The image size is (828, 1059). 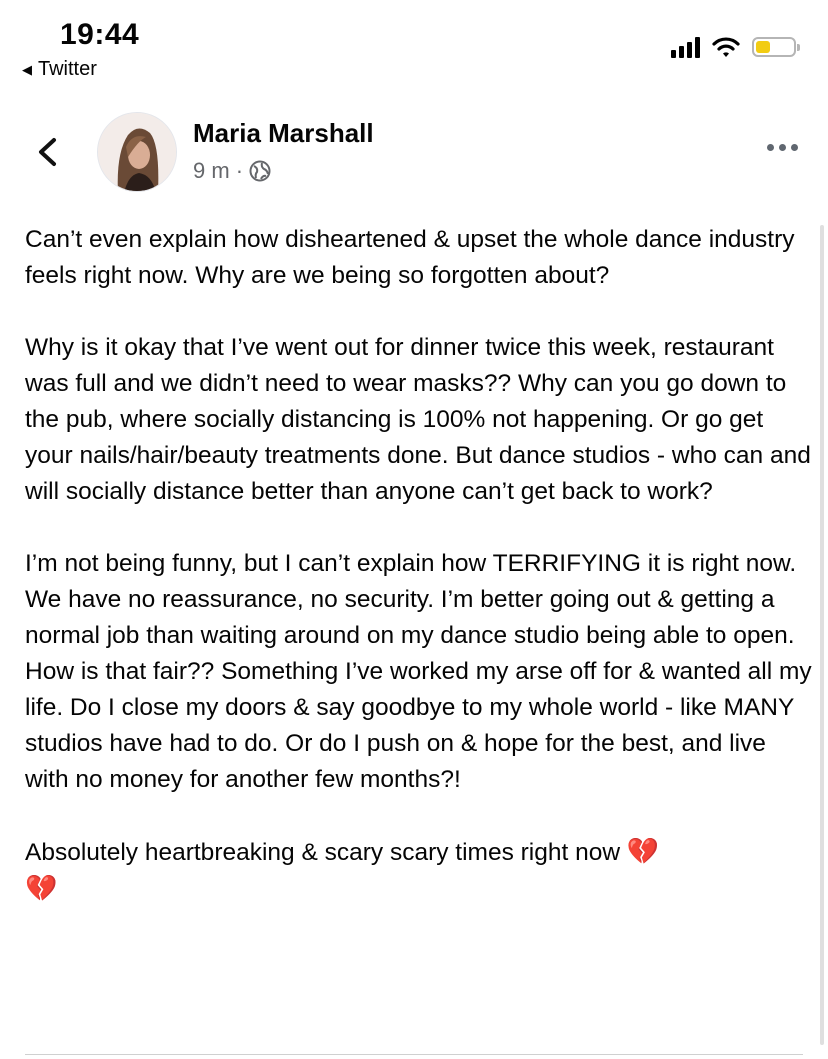 What do you see at coordinates (211, 171) in the screenshot?
I see `post-time: 9 m` at bounding box center [211, 171].